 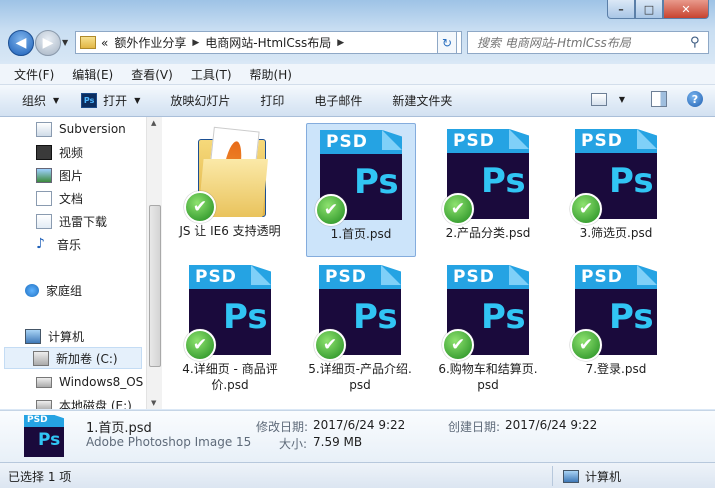 I want to click on menu-file: 文件(F), so click(x=34, y=74).